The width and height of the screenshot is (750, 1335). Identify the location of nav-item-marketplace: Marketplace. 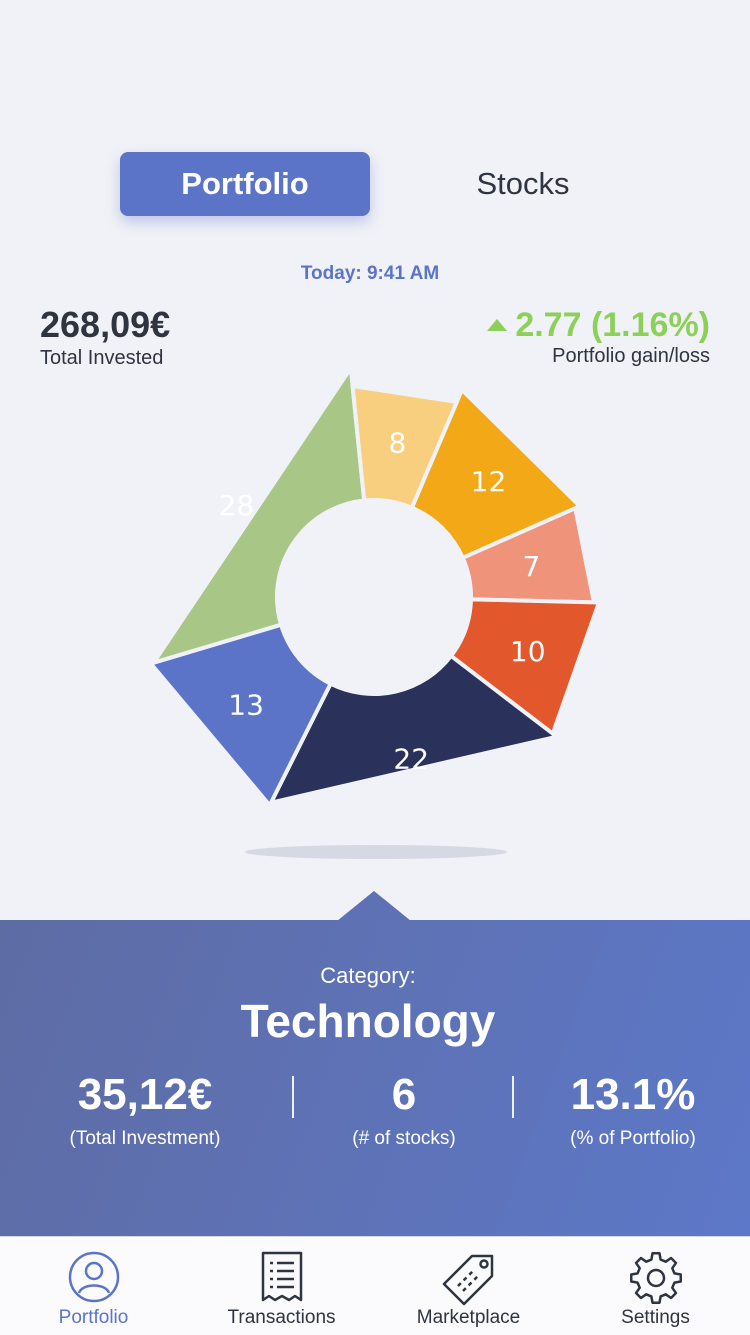
(468, 1286).